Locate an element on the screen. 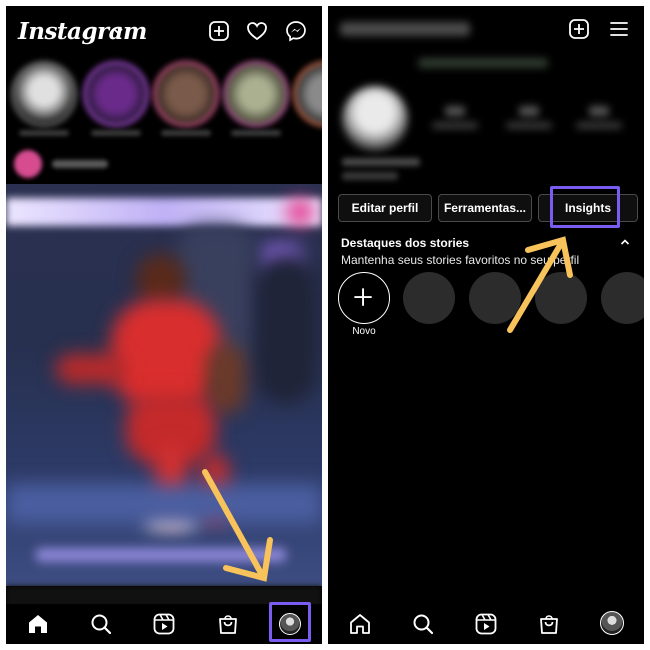 The height and width of the screenshot is (650, 650). stories-tray is located at coordinates (164, 101).